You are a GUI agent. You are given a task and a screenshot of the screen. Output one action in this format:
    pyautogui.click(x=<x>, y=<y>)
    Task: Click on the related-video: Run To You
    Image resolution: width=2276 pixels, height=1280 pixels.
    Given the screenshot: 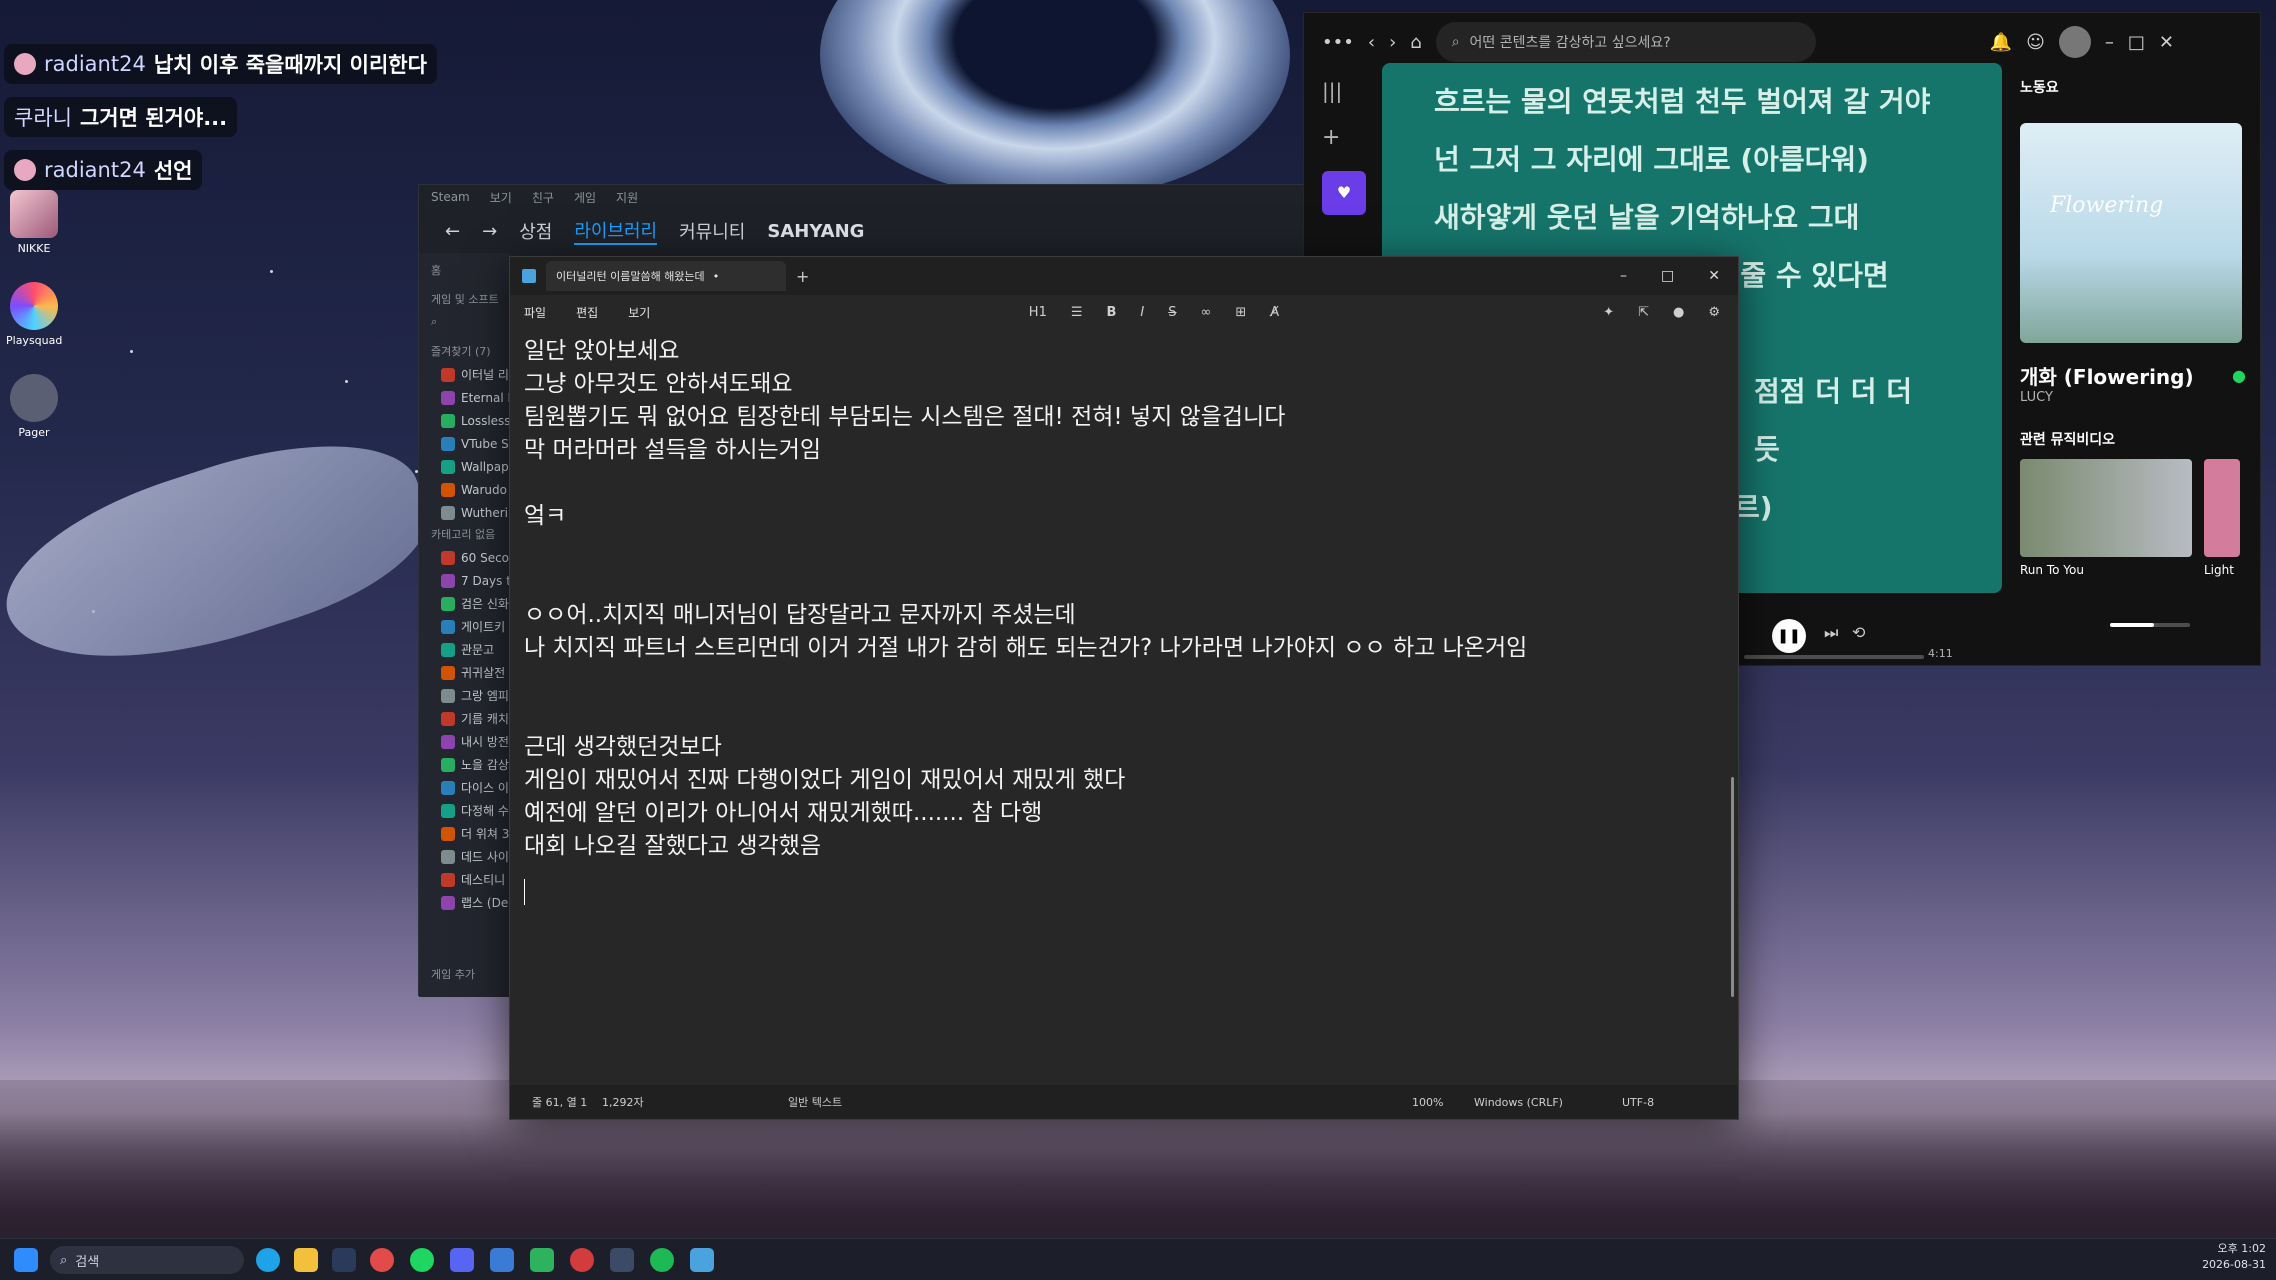 What is the action you would take?
    pyautogui.click(x=2106, y=518)
    